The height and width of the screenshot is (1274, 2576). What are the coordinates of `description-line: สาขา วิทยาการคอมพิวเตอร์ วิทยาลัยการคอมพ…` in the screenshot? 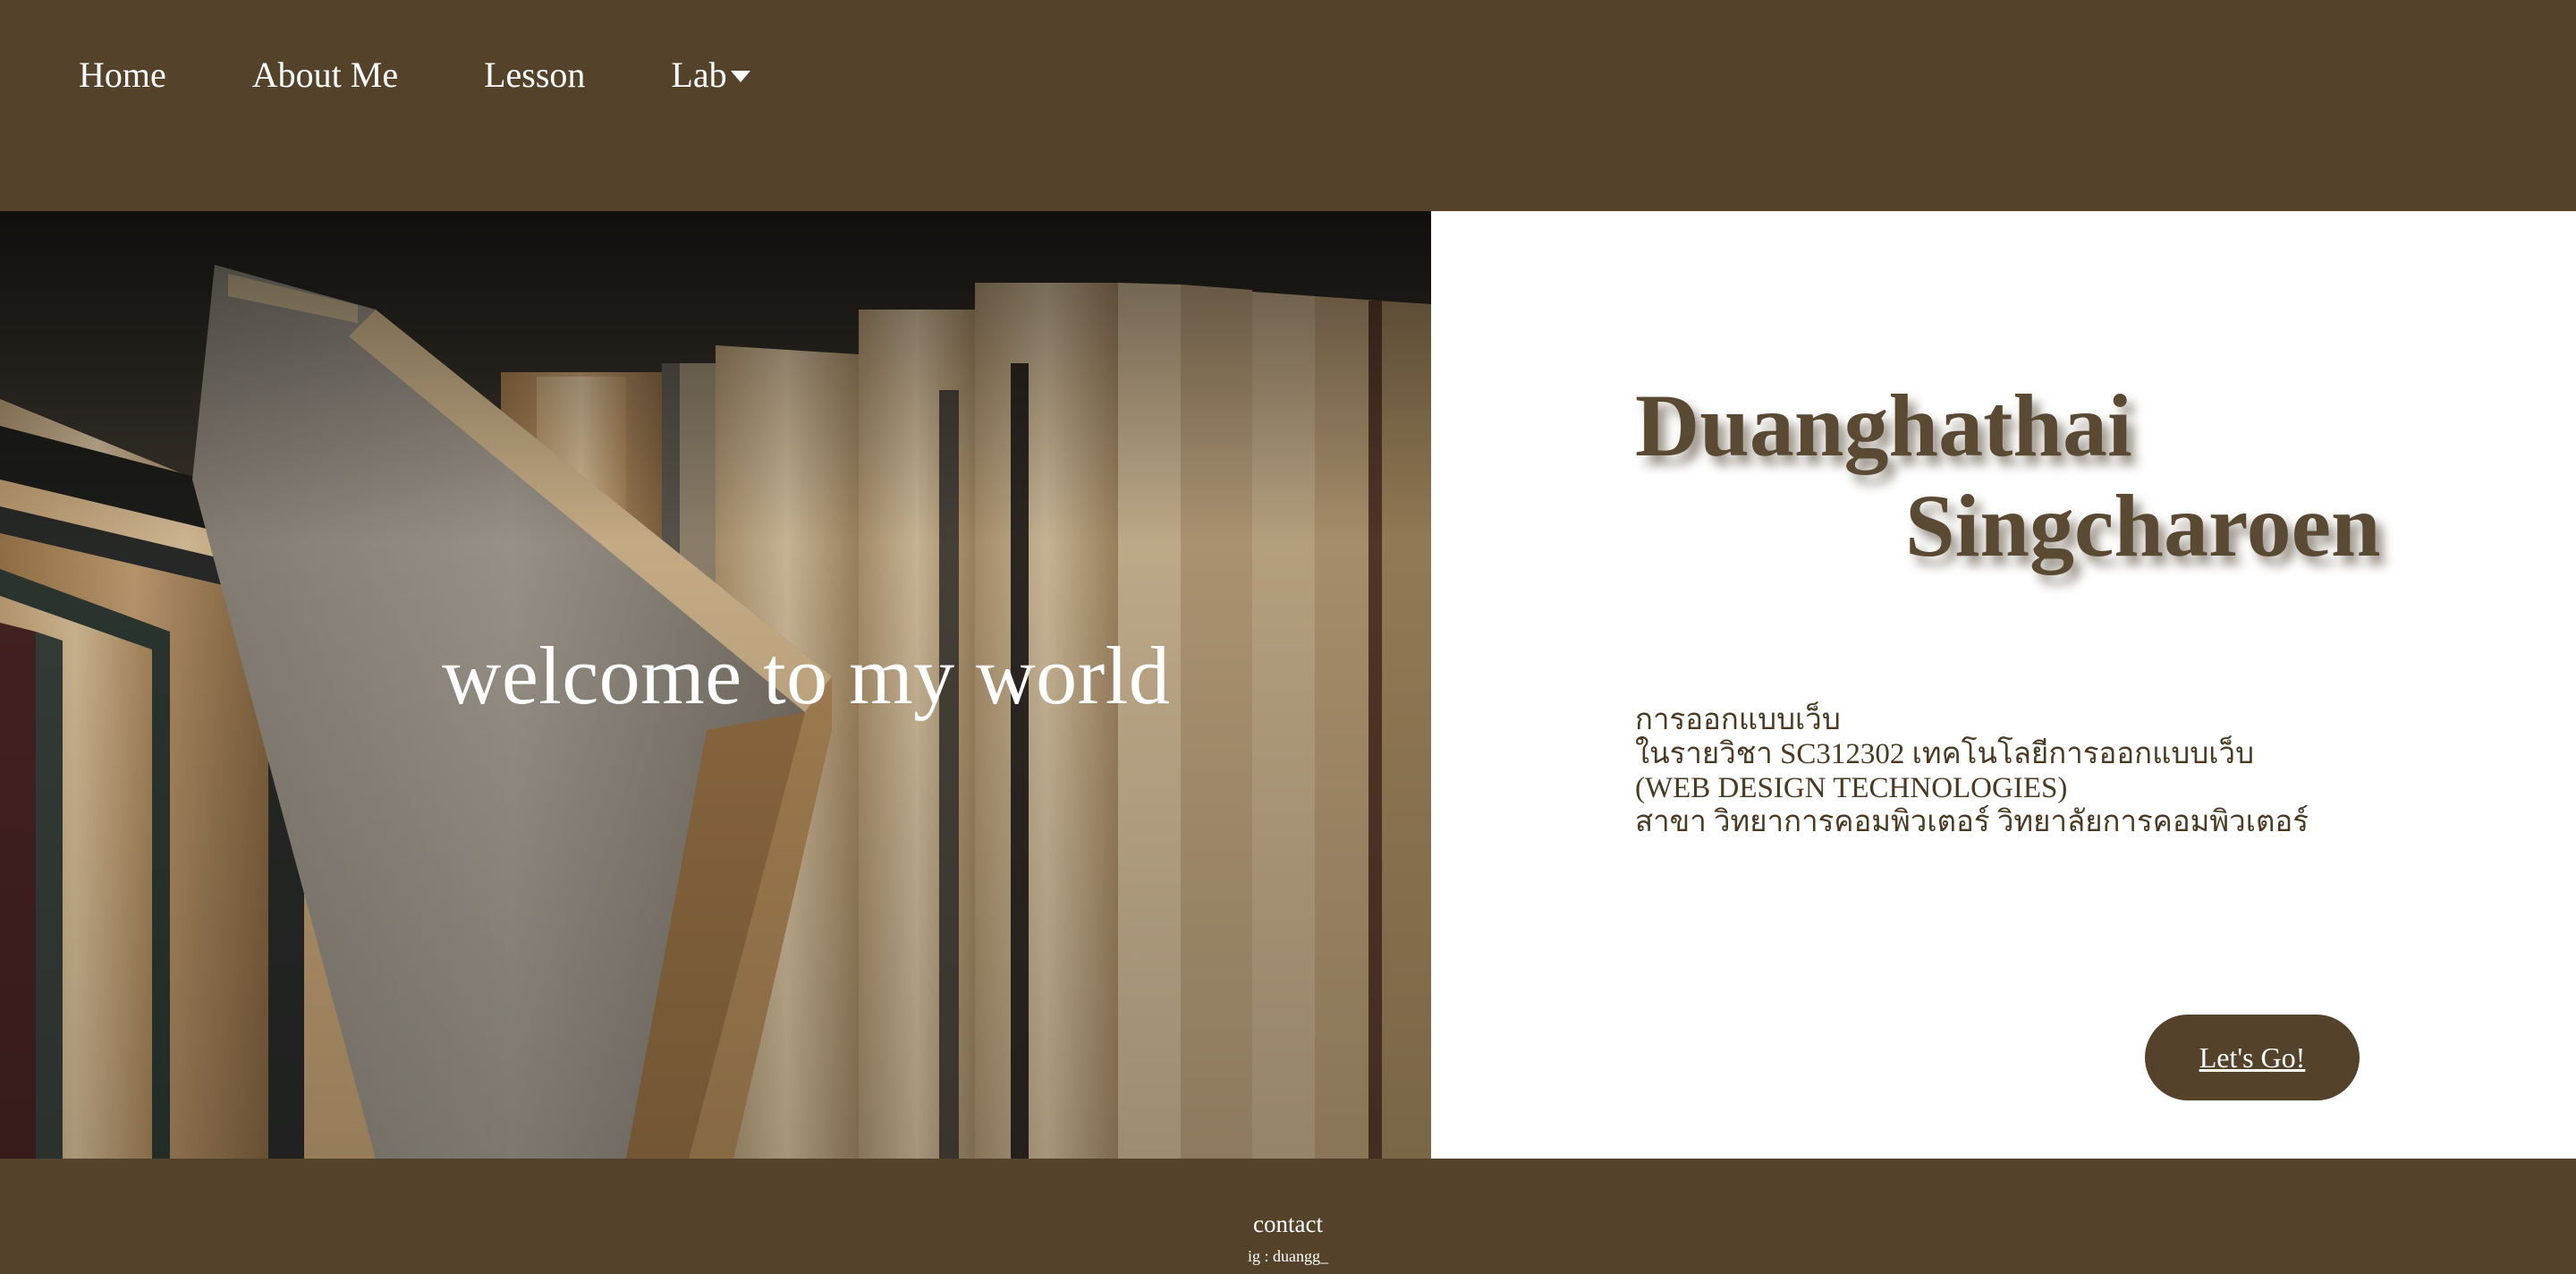 It's located at (1972, 822).